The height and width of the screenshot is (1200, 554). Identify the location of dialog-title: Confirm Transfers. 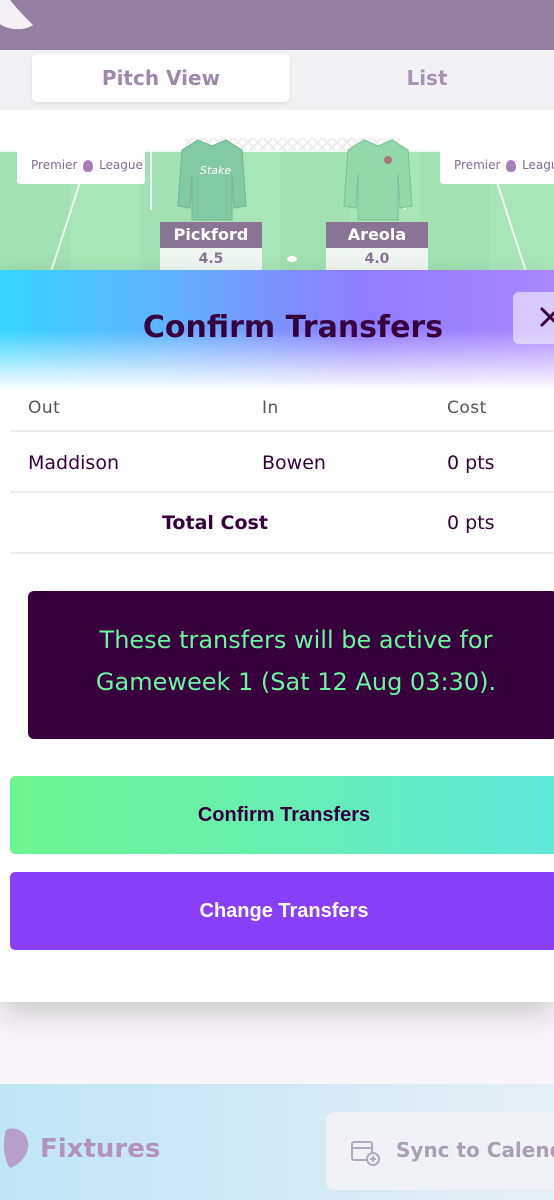
(293, 327).